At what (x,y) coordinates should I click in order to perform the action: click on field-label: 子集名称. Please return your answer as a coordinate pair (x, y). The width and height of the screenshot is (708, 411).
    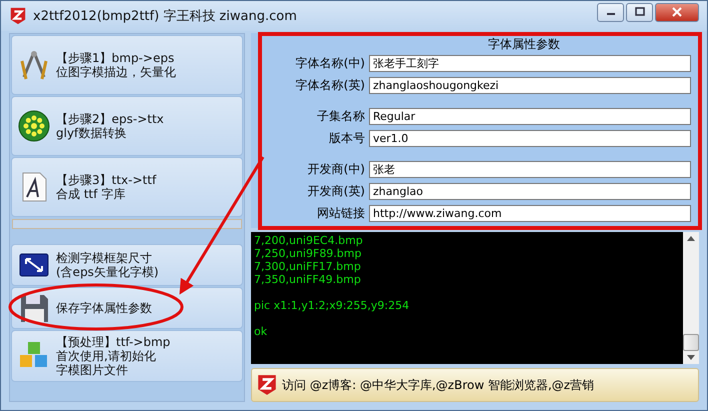
    Looking at the image, I should click on (340, 116).